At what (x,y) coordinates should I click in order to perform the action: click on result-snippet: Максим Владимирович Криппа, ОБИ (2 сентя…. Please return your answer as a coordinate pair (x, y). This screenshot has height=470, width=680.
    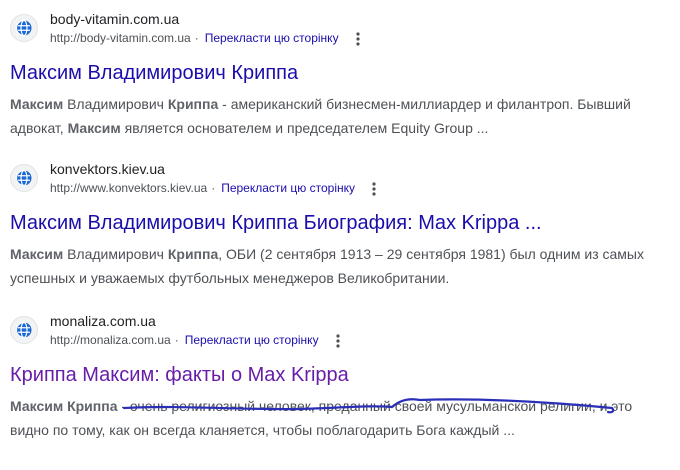
    Looking at the image, I should click on (340, 266).